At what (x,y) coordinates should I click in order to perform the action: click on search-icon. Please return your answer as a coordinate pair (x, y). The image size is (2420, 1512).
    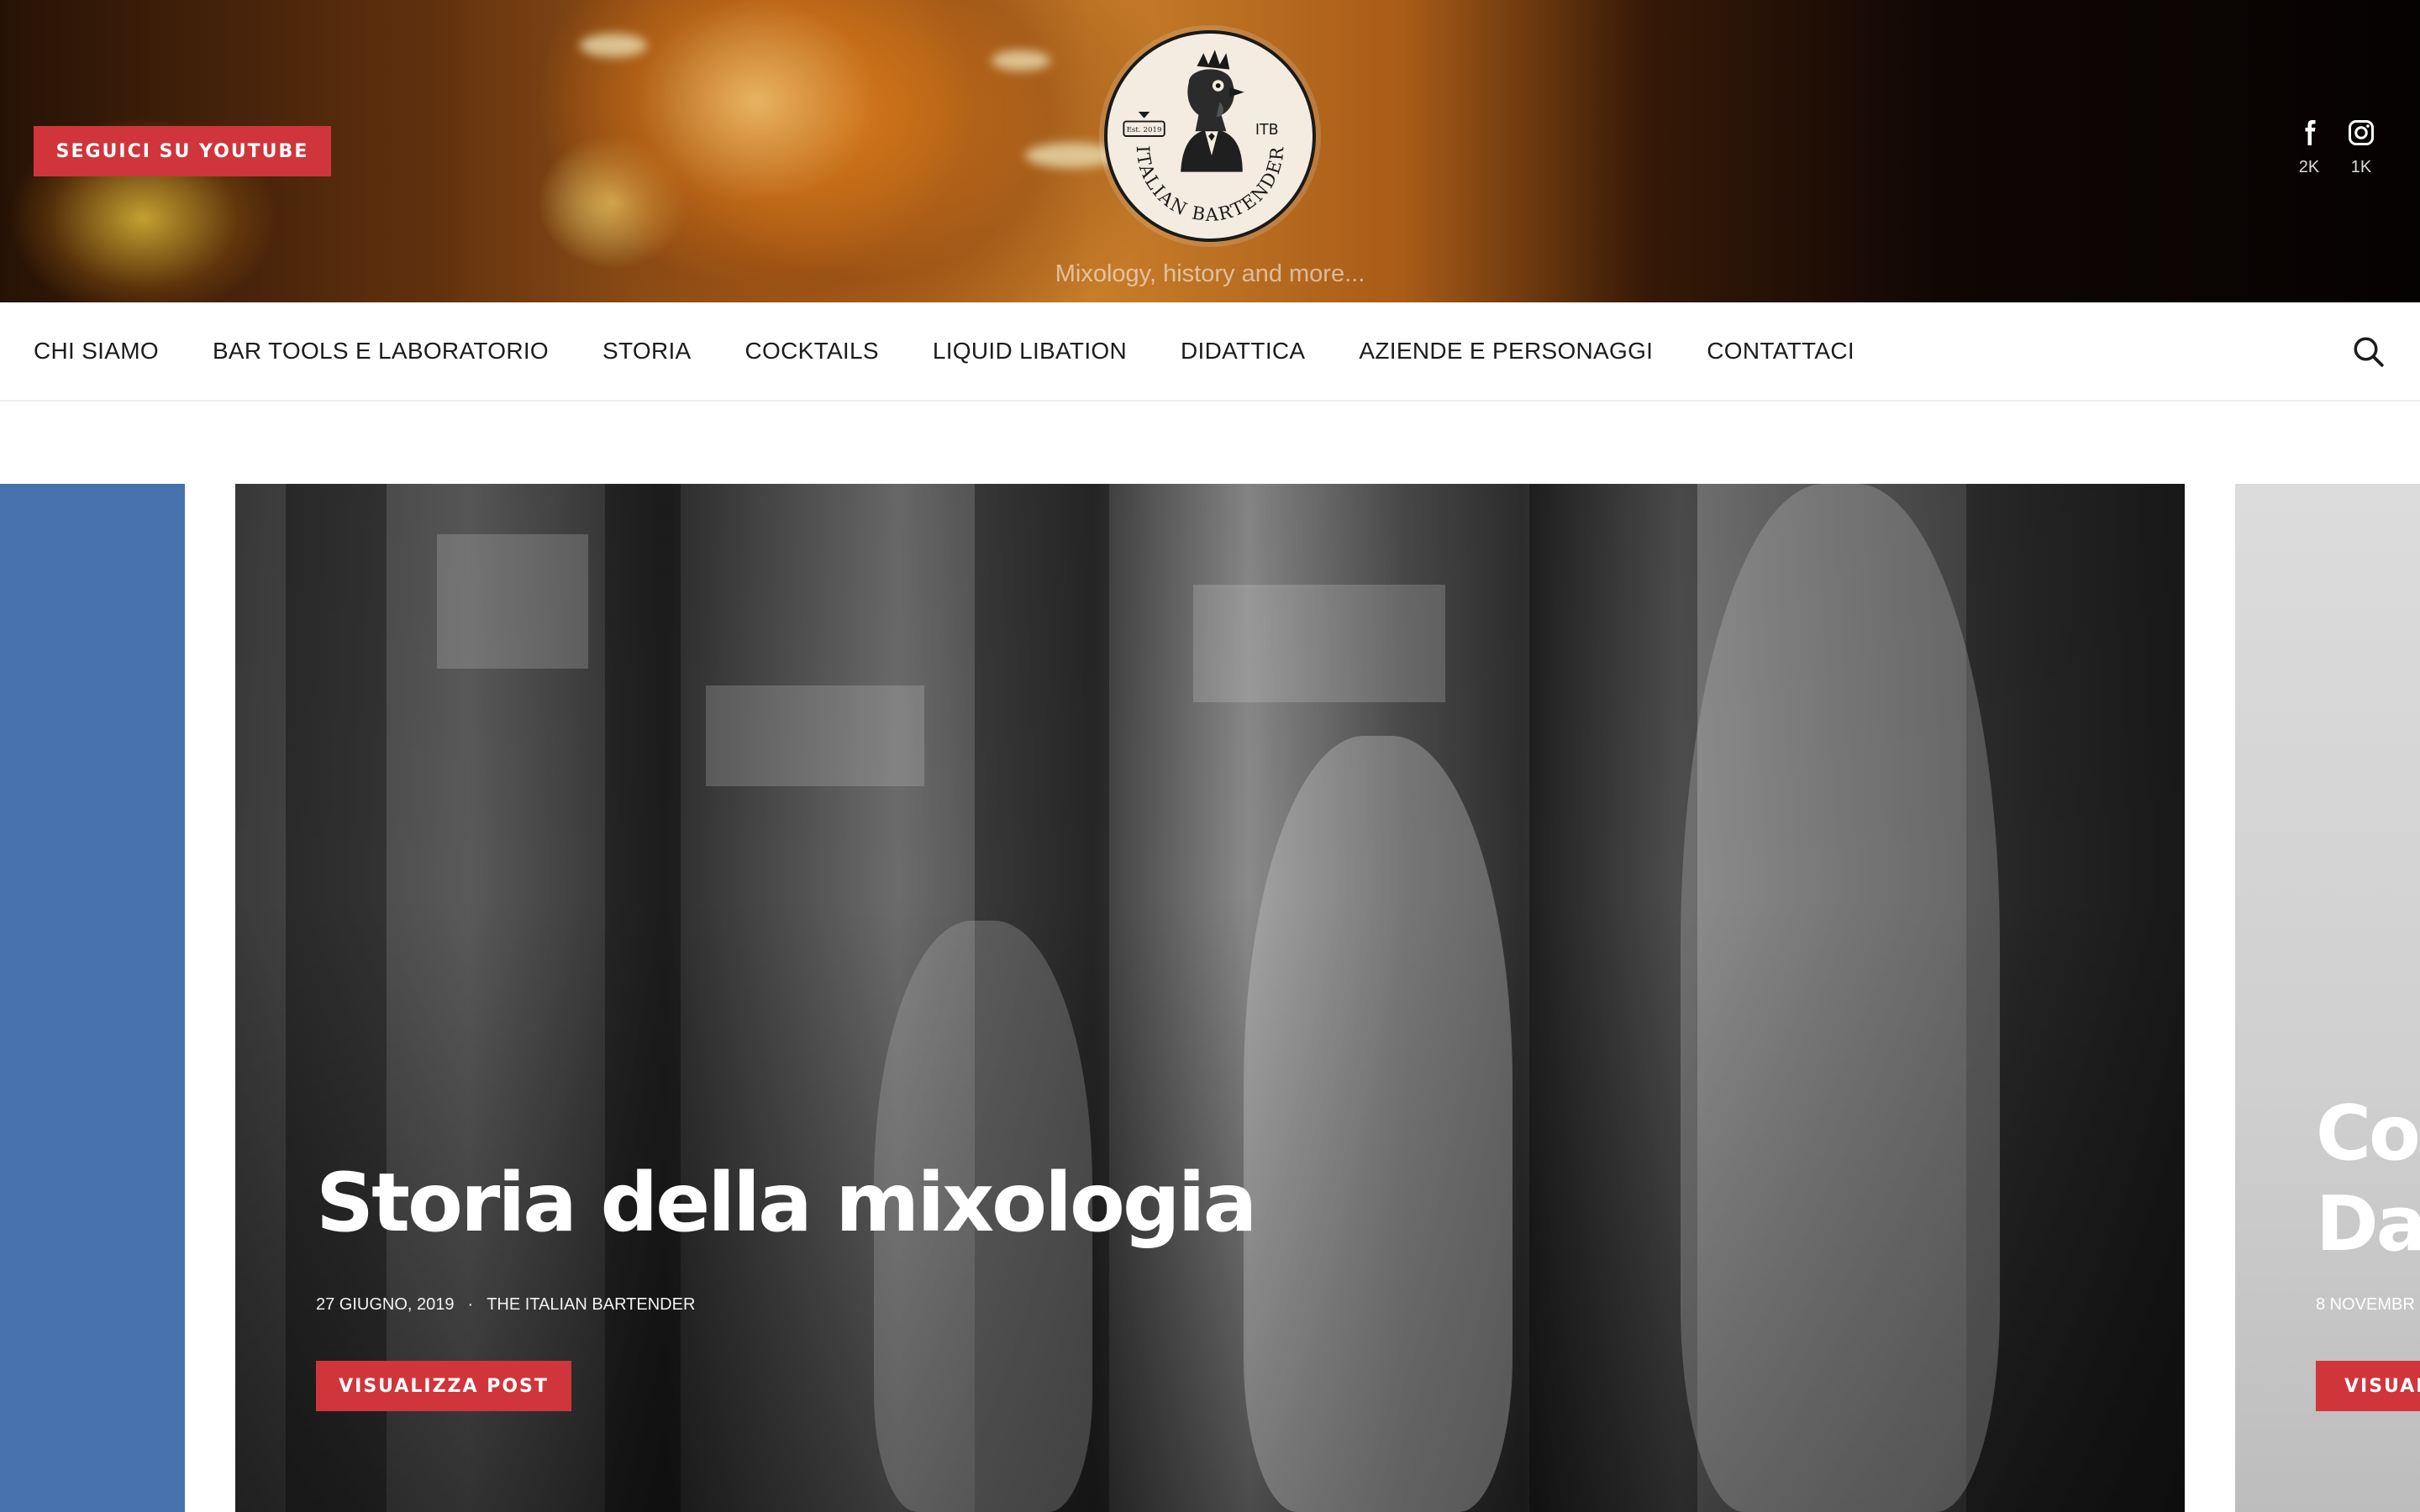
    Looking at the image, I should click on (2369, 352).